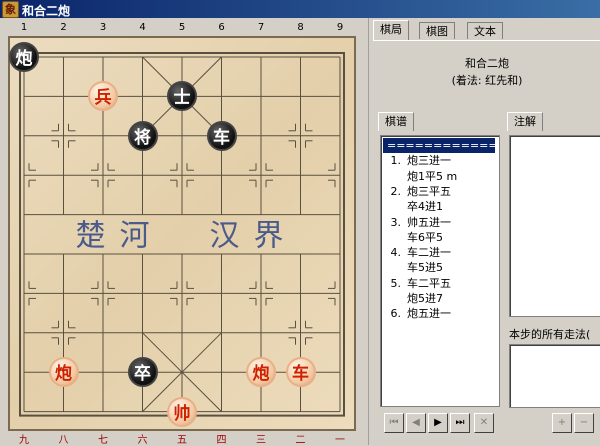 This screenshot has height=446, width=600. Describe the element at coordinates (396, 253) in the screenshot. I see `move-number: 4.` at that location.